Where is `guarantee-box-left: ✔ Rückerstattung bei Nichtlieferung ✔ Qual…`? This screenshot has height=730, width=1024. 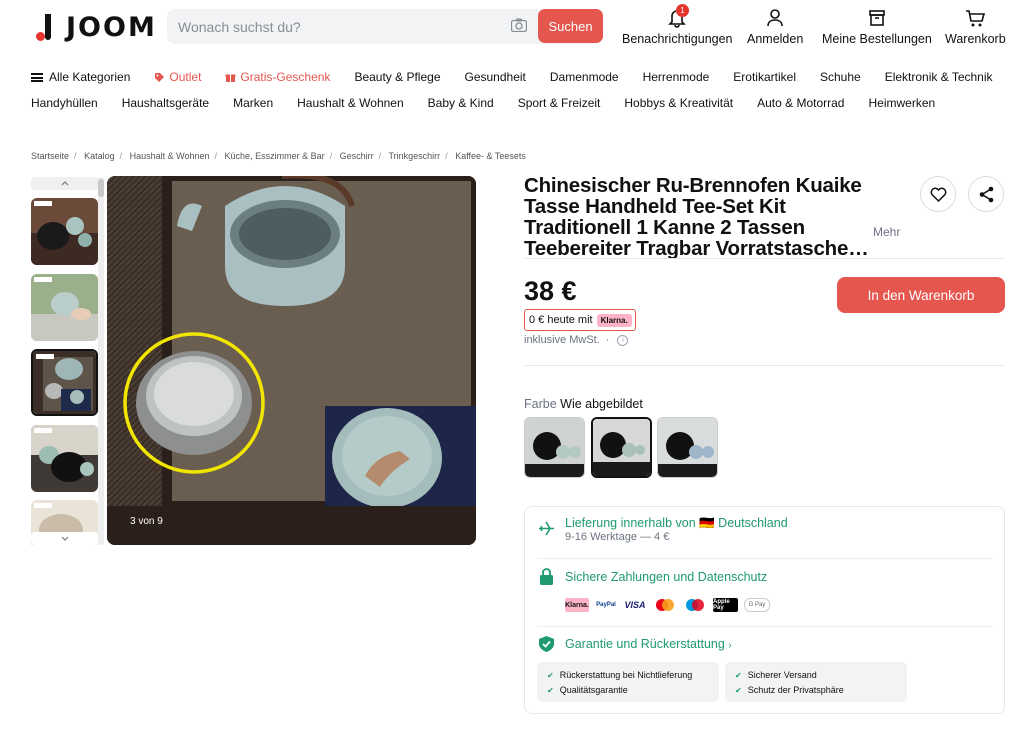 guarantee-box-left: ✔ Rückerstattung bei Nichtlieferung ✔ Qual… is located at coordinates (628, 682).